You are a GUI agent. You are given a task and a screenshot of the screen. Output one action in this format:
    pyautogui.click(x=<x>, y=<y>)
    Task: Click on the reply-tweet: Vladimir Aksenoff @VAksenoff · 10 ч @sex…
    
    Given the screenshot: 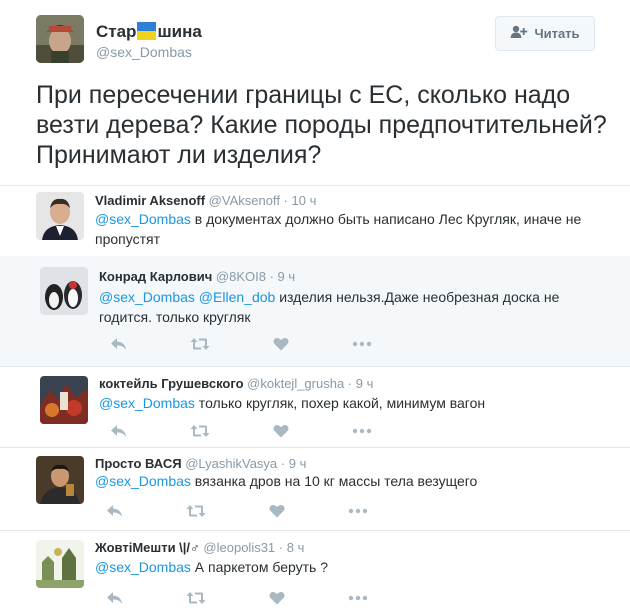 What is the action you would take?
    pyautogui.click(x=315, y=221)
    